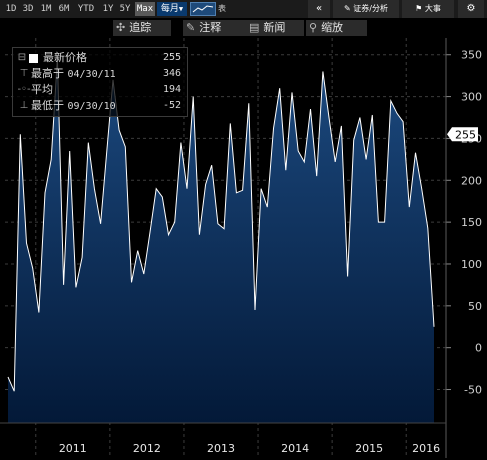 The image size is (487, 460). Describe the element at coordinates (24, 105) in the screenshot. I see `low-marker-icon: ⊥` at that location.